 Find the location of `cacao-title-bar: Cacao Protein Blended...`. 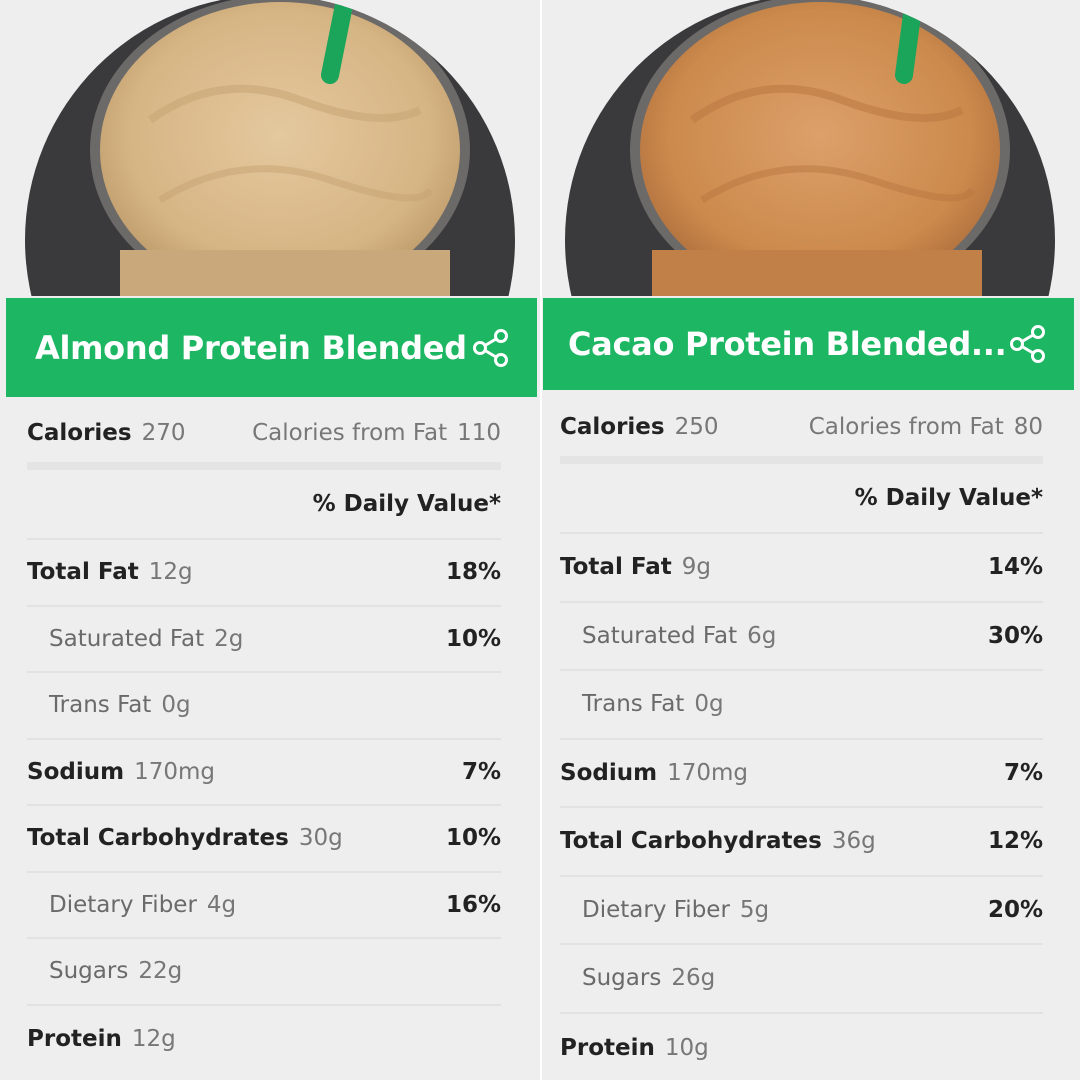

cacao-title-bar: Cacao Protein Blended... is located at coordinates (808, 344).